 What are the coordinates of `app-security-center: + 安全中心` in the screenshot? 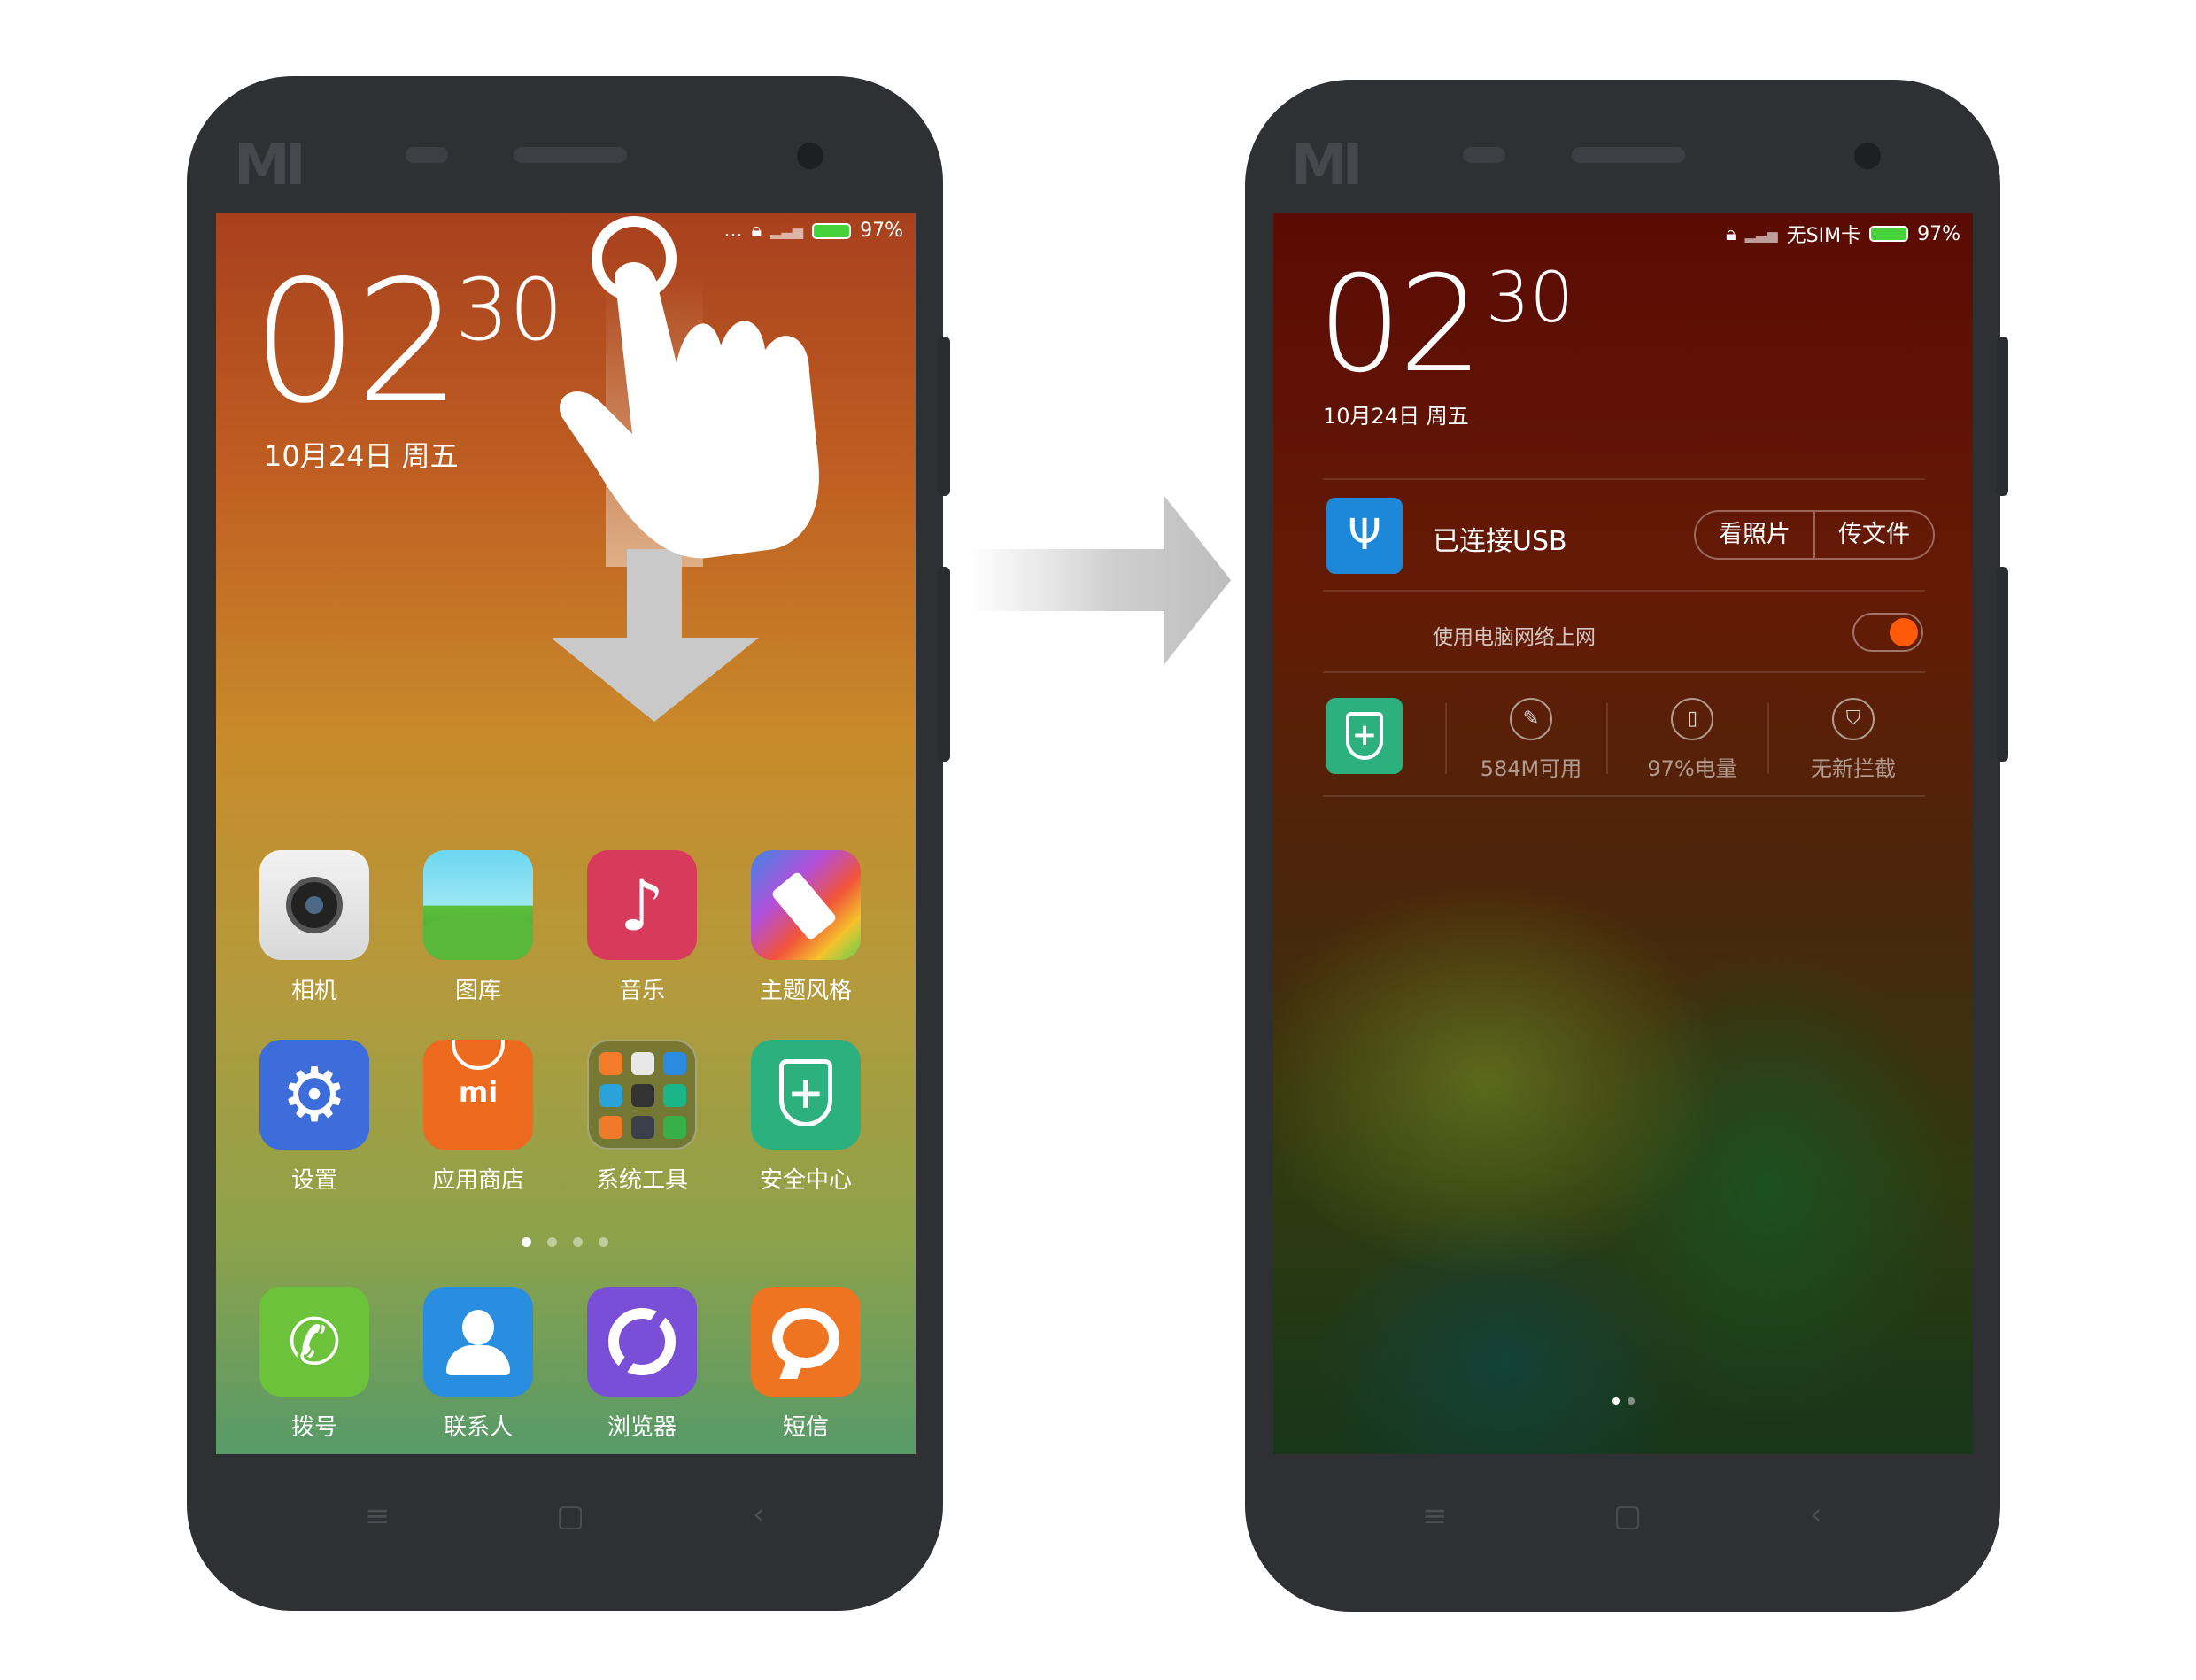 It's located at (805, 1117).